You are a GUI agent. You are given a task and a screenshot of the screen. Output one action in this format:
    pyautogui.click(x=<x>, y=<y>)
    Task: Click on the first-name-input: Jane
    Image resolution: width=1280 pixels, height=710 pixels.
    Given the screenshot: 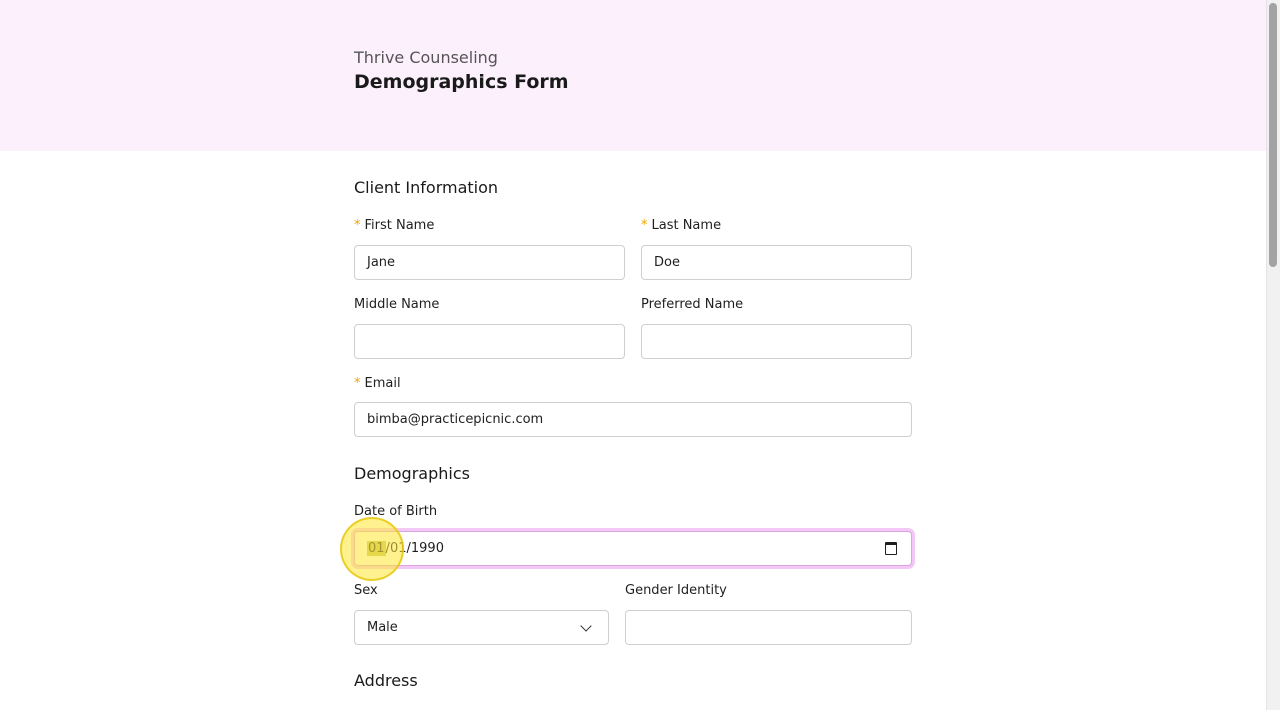 What is the action you would take?
    pyautogui.click(x=489, y=262)
    